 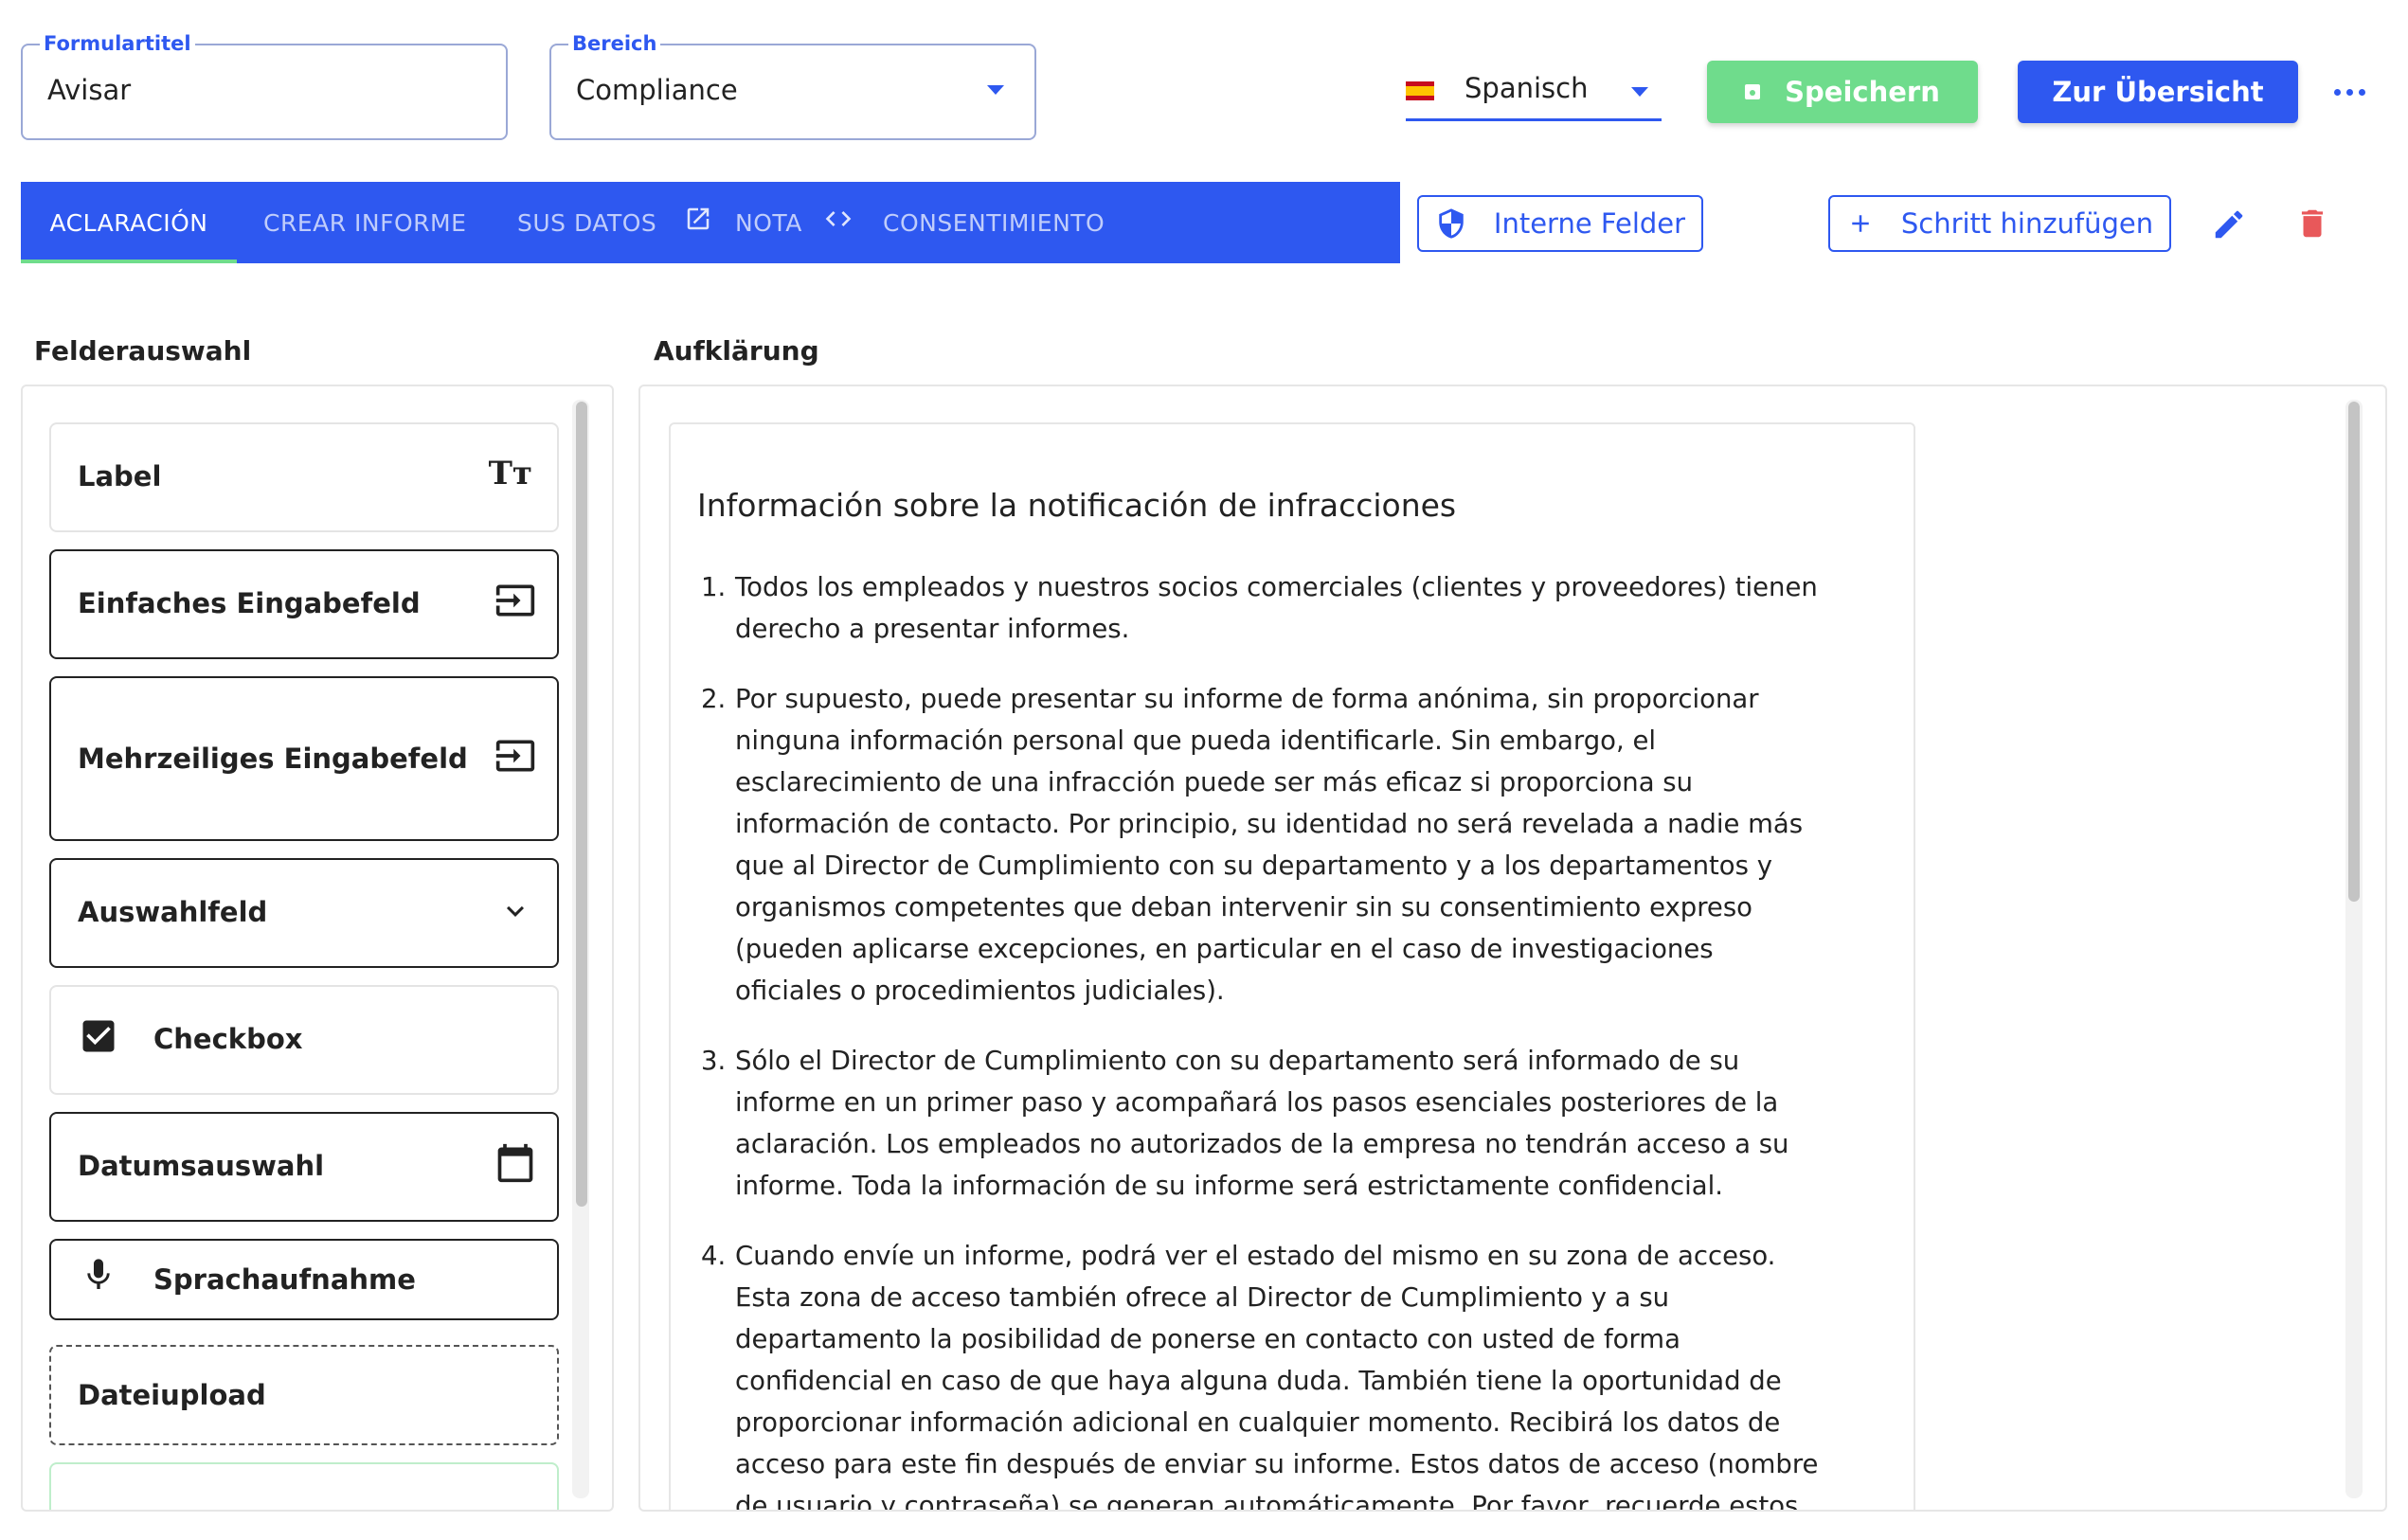 What do you see at coordinates (304, 913) in the screenshot?
I see `field-item-select: Auswahlfeld` at bounding box center [304, 913].